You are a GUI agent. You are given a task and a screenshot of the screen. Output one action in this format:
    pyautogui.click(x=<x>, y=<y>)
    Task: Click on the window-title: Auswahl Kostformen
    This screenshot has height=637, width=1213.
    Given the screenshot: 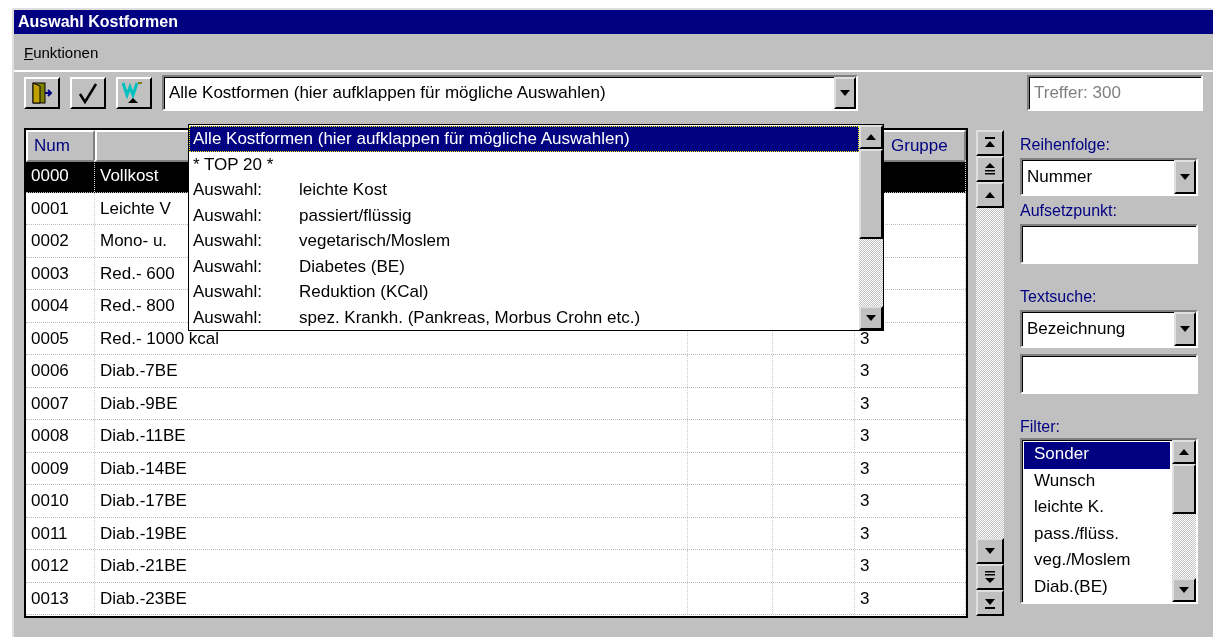 What is the action you would take?
    pyautogui.click(x=613, y=22)
    